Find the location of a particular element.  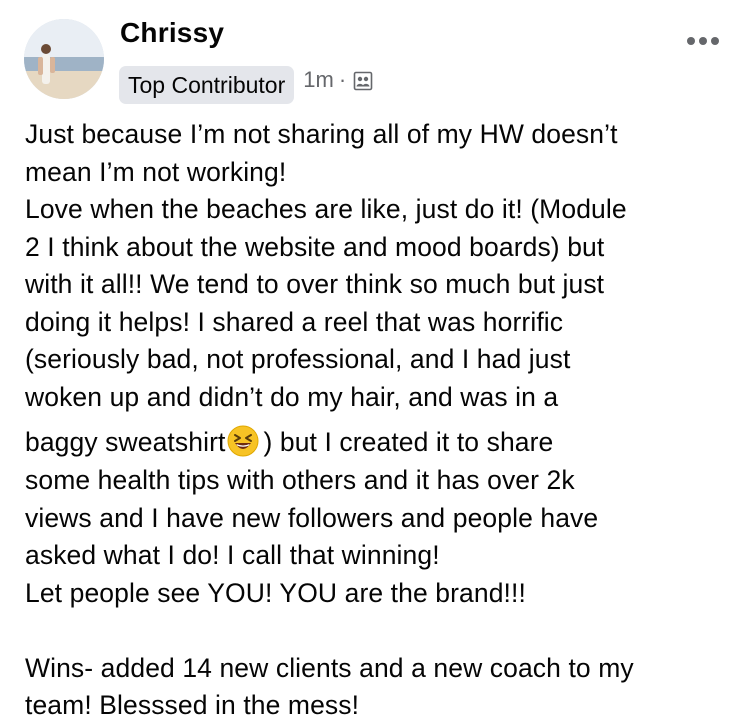

group-audience-icon is located at coordinates (363, 81).